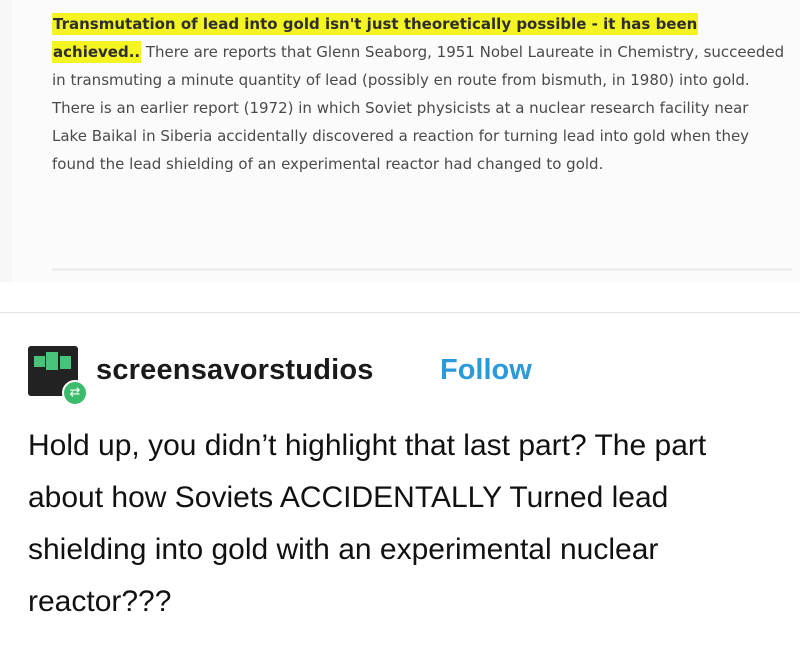 The image size is (800, 648). I want to click on quote-bottom-rule, so click(422, 269).